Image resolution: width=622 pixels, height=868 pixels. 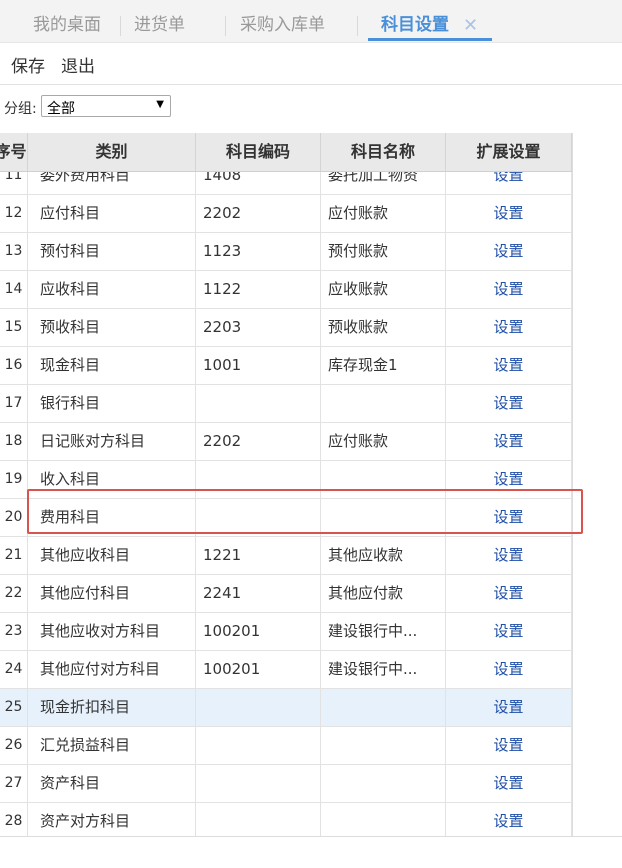 I want to click on row-index: 19, so click(x=14, y=479).